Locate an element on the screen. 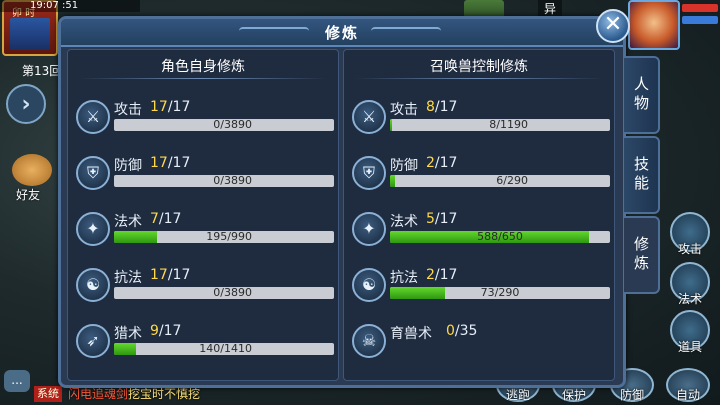 The height and width of the screenshot is (405, 720). status-time: 19:07 :51 is located at coordinates (54, 5).